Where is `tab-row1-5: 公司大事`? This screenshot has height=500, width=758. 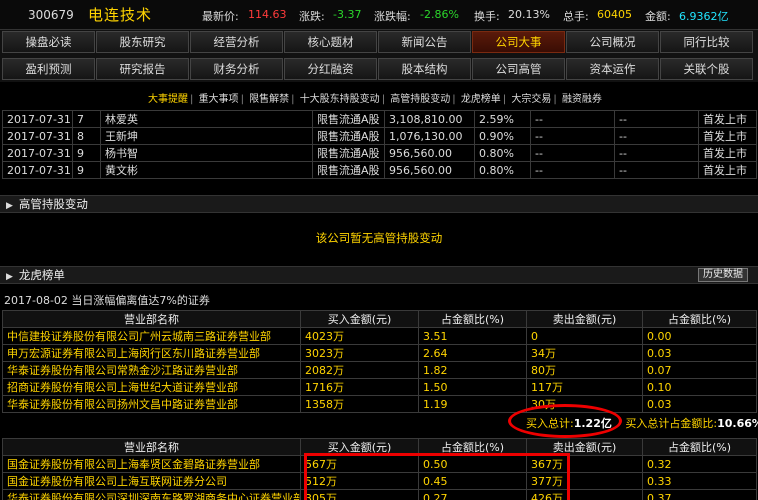
tab-row1-5: 公司大事 is located at coordinates (518, 42).